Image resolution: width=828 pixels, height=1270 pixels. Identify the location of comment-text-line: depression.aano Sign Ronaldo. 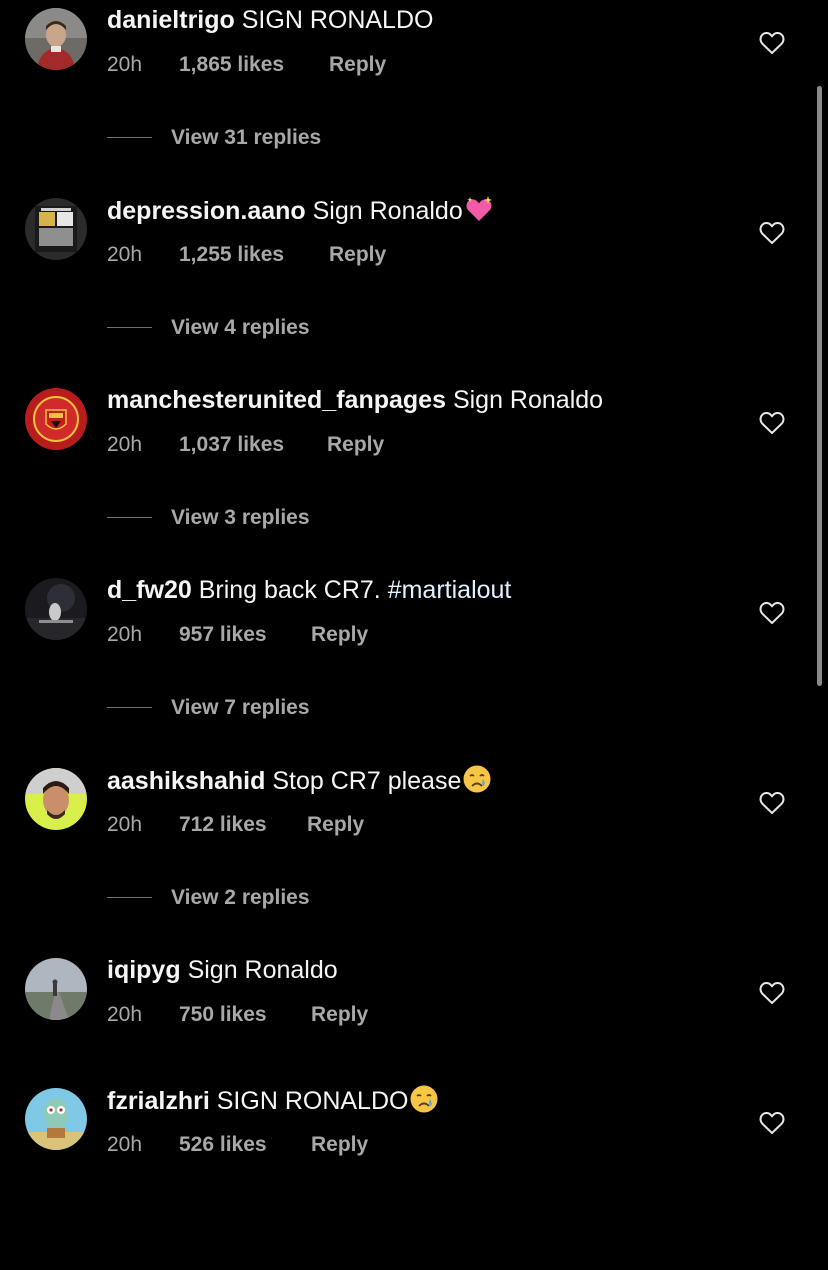
(300, 210).